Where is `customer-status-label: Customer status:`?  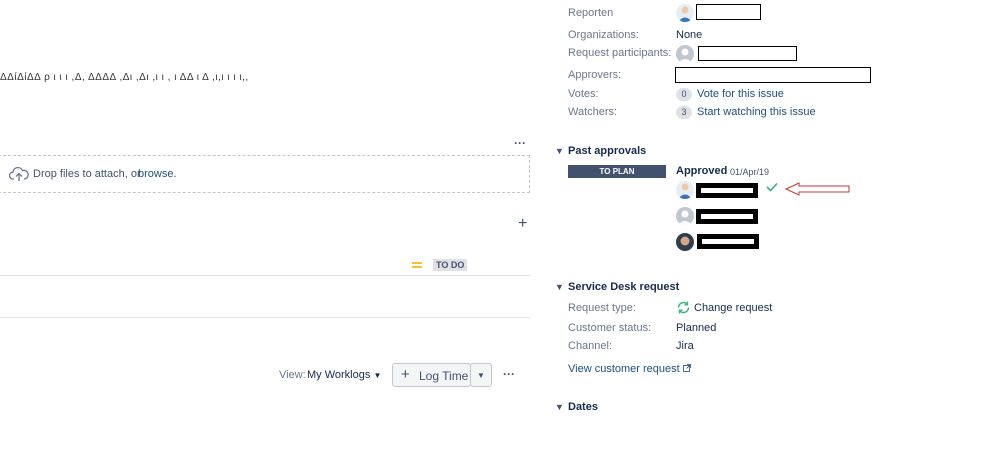
customer-status-label: Customer status: is located at coordinates (610, 328).